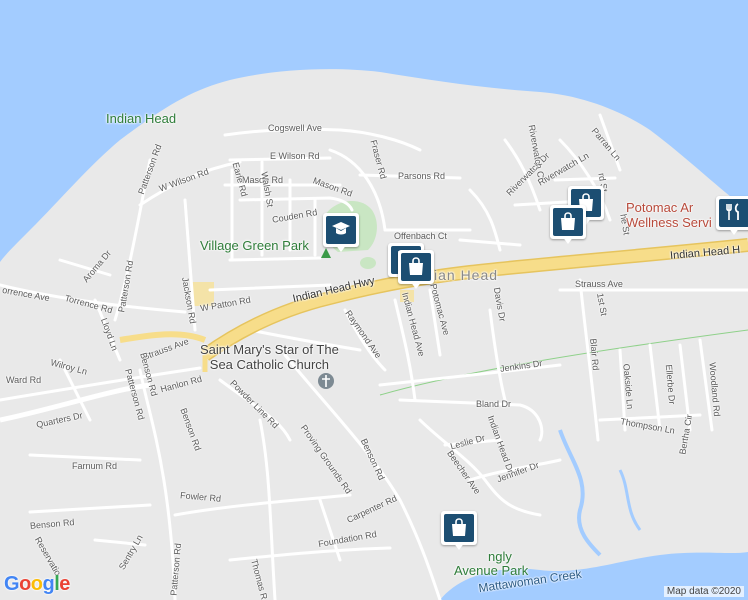  I want to click on village-green-park-label: Village Green Park, so click(254, 245).